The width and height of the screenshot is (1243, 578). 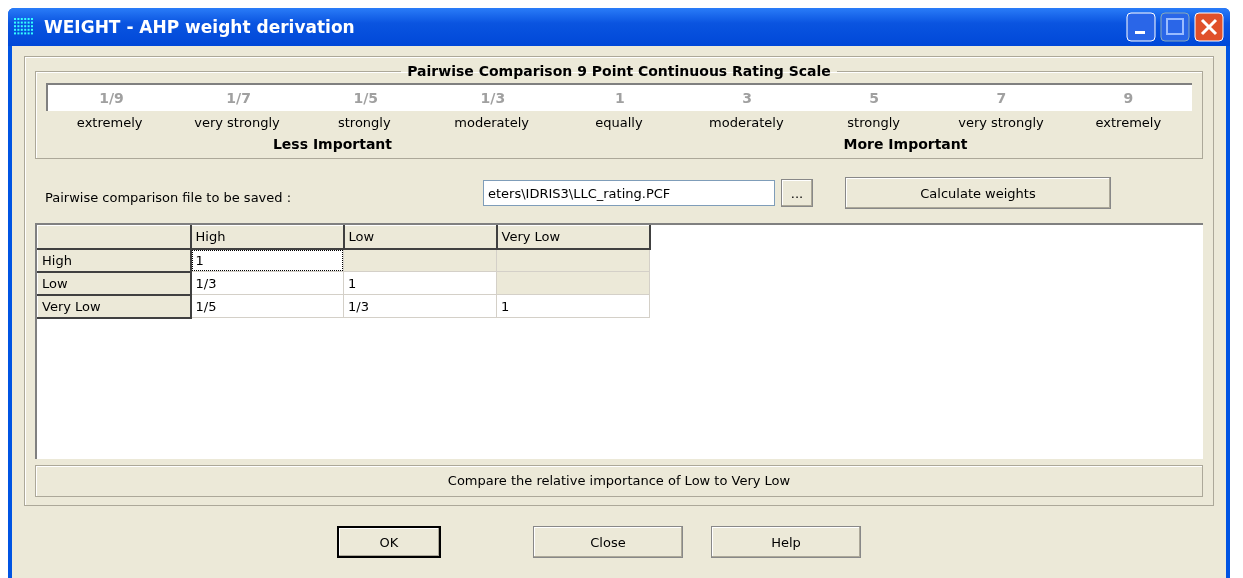 What do you see at coordinates (573, 237) in the screenshot?
I see `column-header: Very Low` at bounding box center [573, 237].